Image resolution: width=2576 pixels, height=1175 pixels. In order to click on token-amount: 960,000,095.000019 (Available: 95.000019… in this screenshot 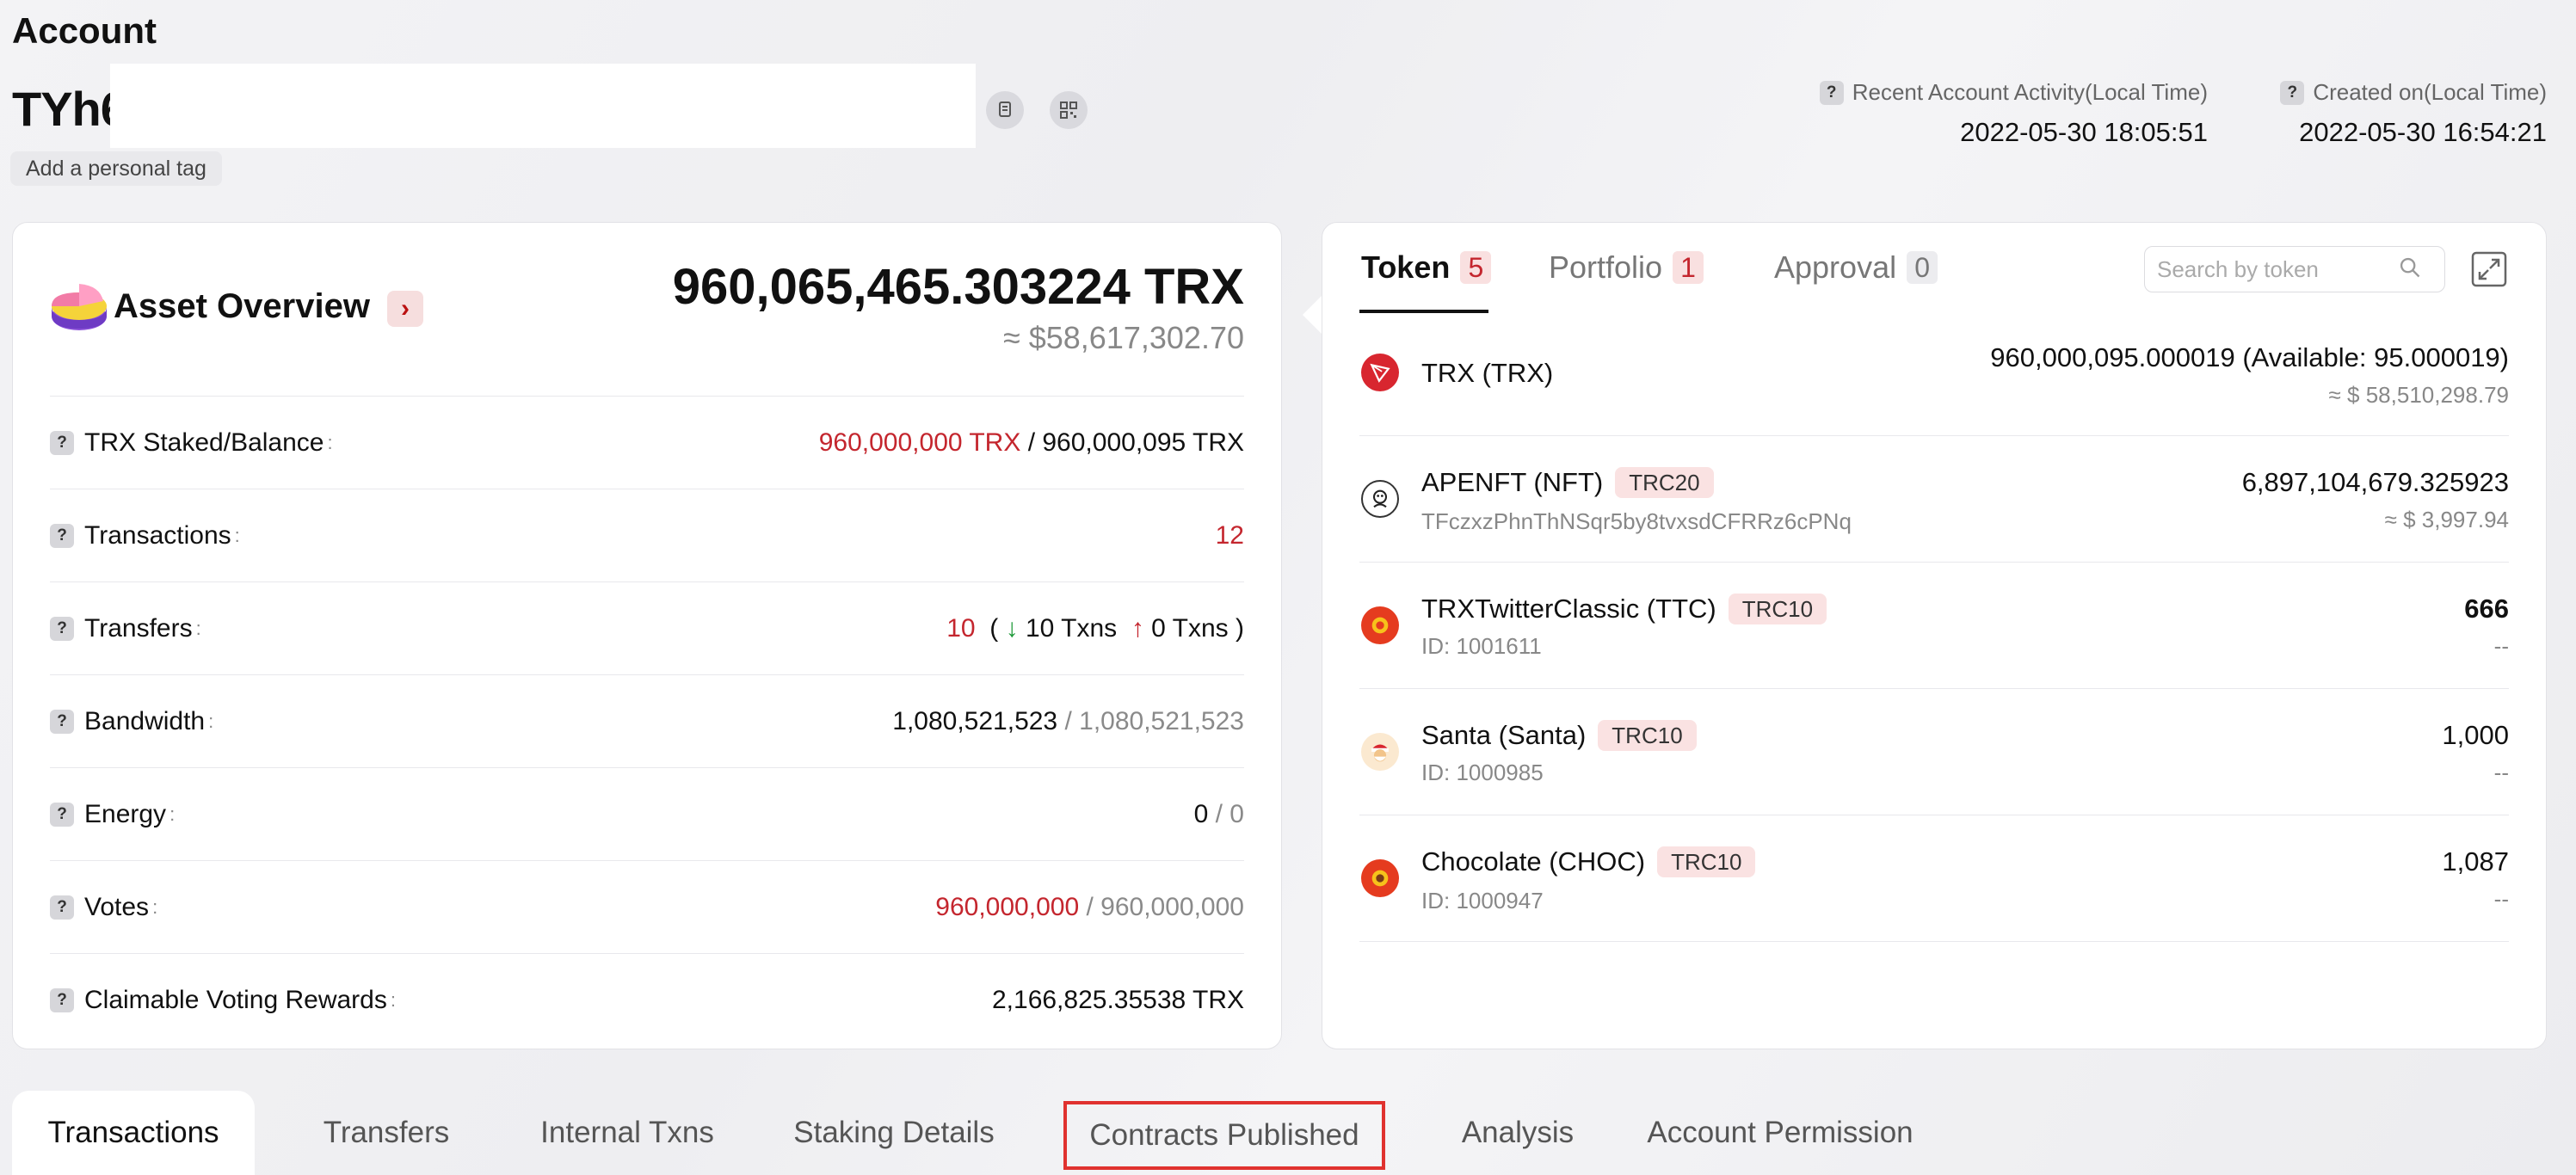, I will do `click(2249, 357)`.